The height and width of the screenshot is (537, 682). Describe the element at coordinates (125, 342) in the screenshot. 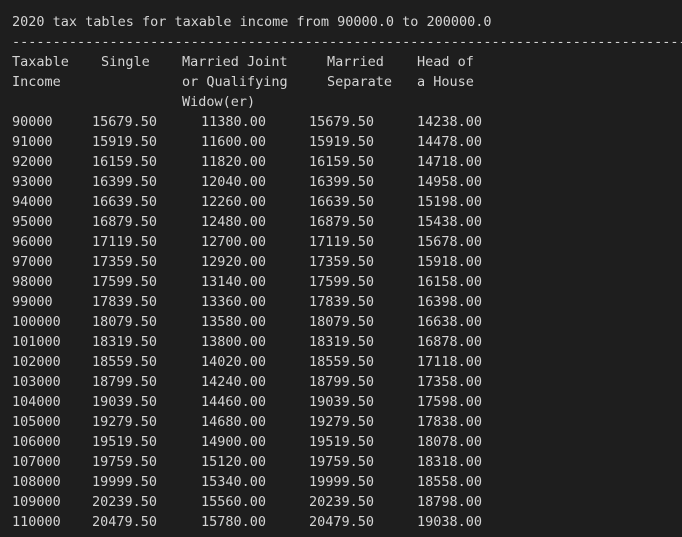

I see `single-cell: 18319.50` at that location.